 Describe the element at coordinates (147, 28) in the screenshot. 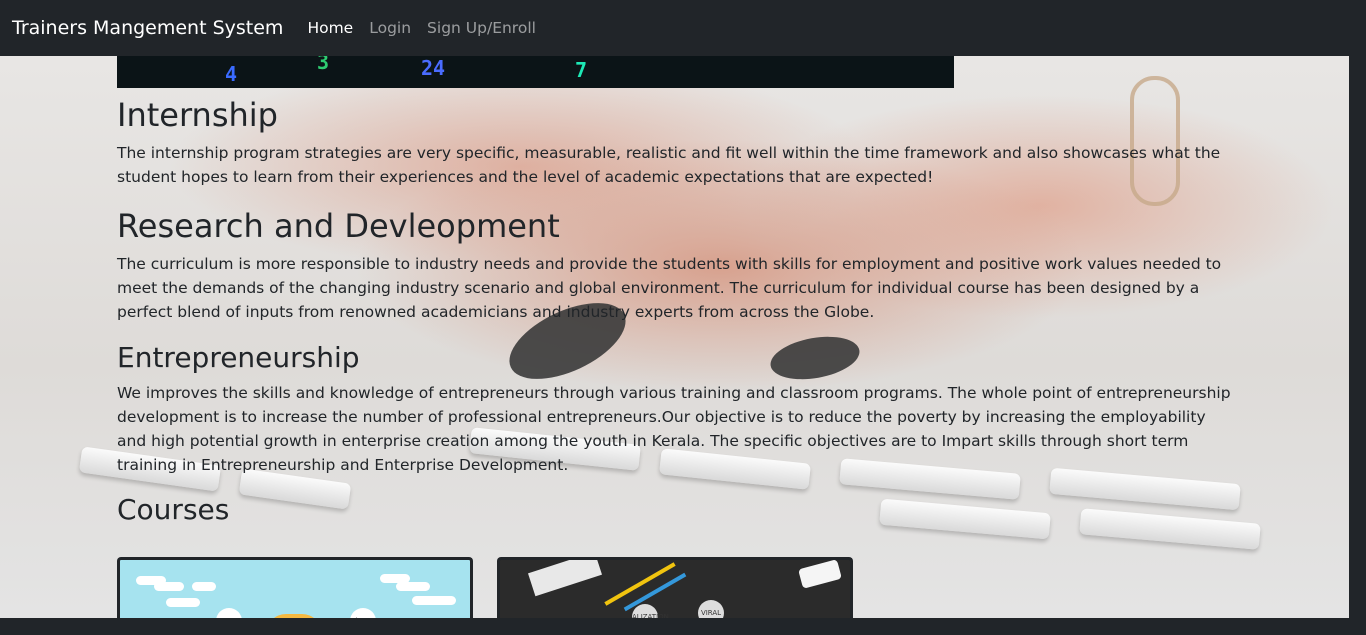

I see `brand-title: Trainers Mangement System` at that location.